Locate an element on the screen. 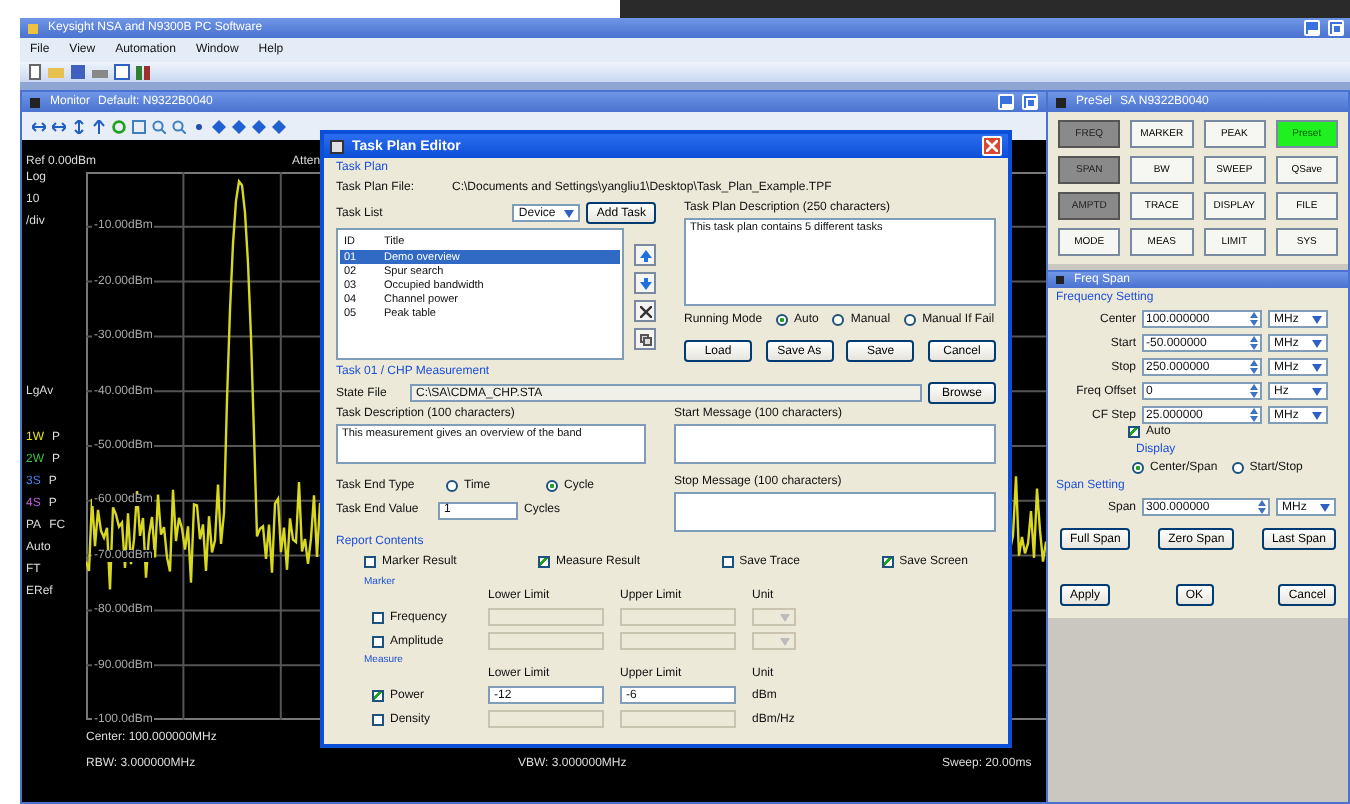 The image size is (1350, 804). restore-icon is located at coordinates (1030, 102).